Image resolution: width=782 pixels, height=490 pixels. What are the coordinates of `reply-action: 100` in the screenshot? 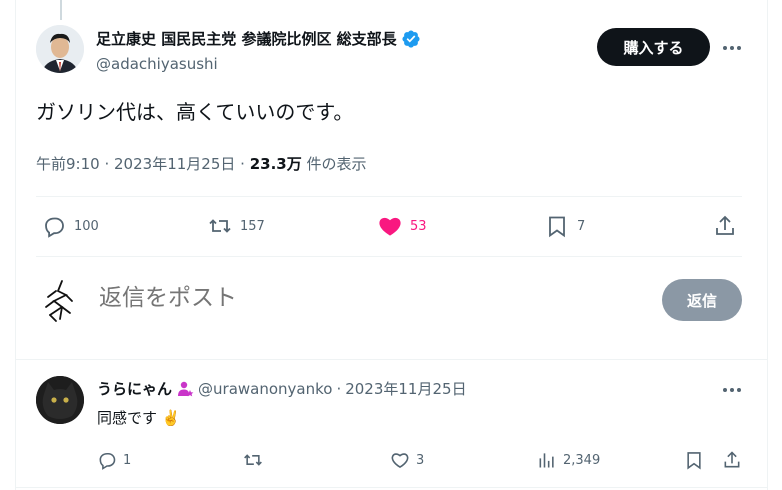 It's located at (70, 226).